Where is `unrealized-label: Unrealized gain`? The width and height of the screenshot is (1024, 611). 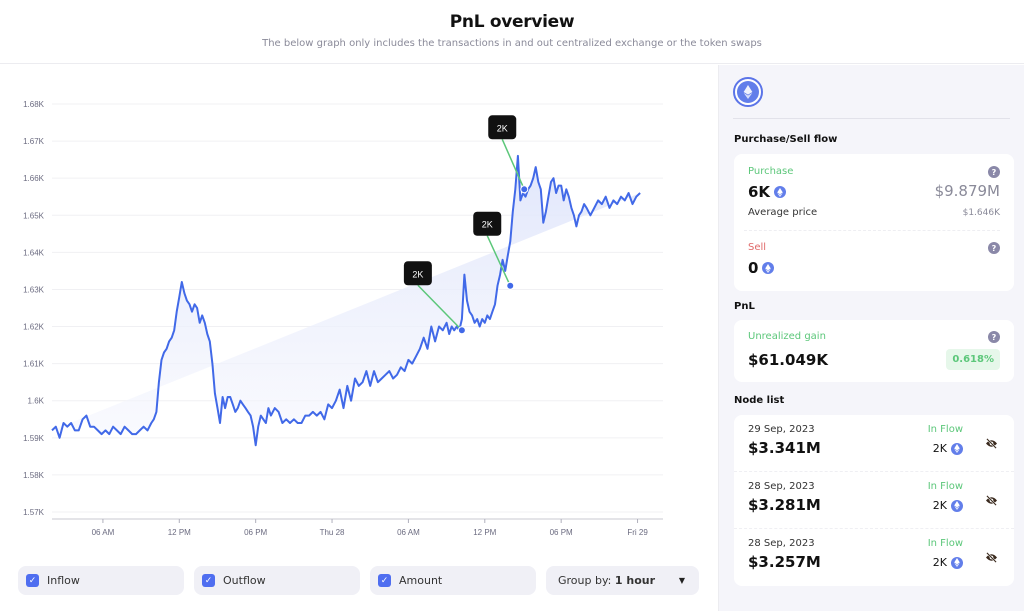
unrealized-label: Unrealized gain is located at coordinates (787, 336).